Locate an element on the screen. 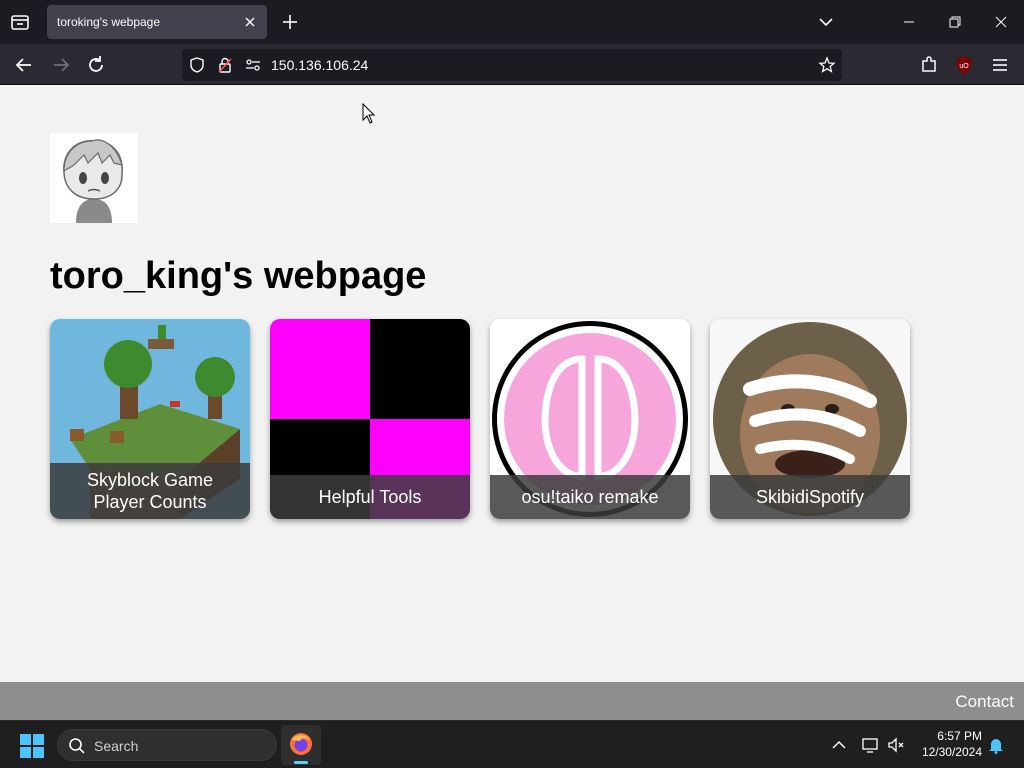 This screenshot has width=1024, height=768. card-osu-taiko: osu!taiko remake is located at coordinates (590, 419).